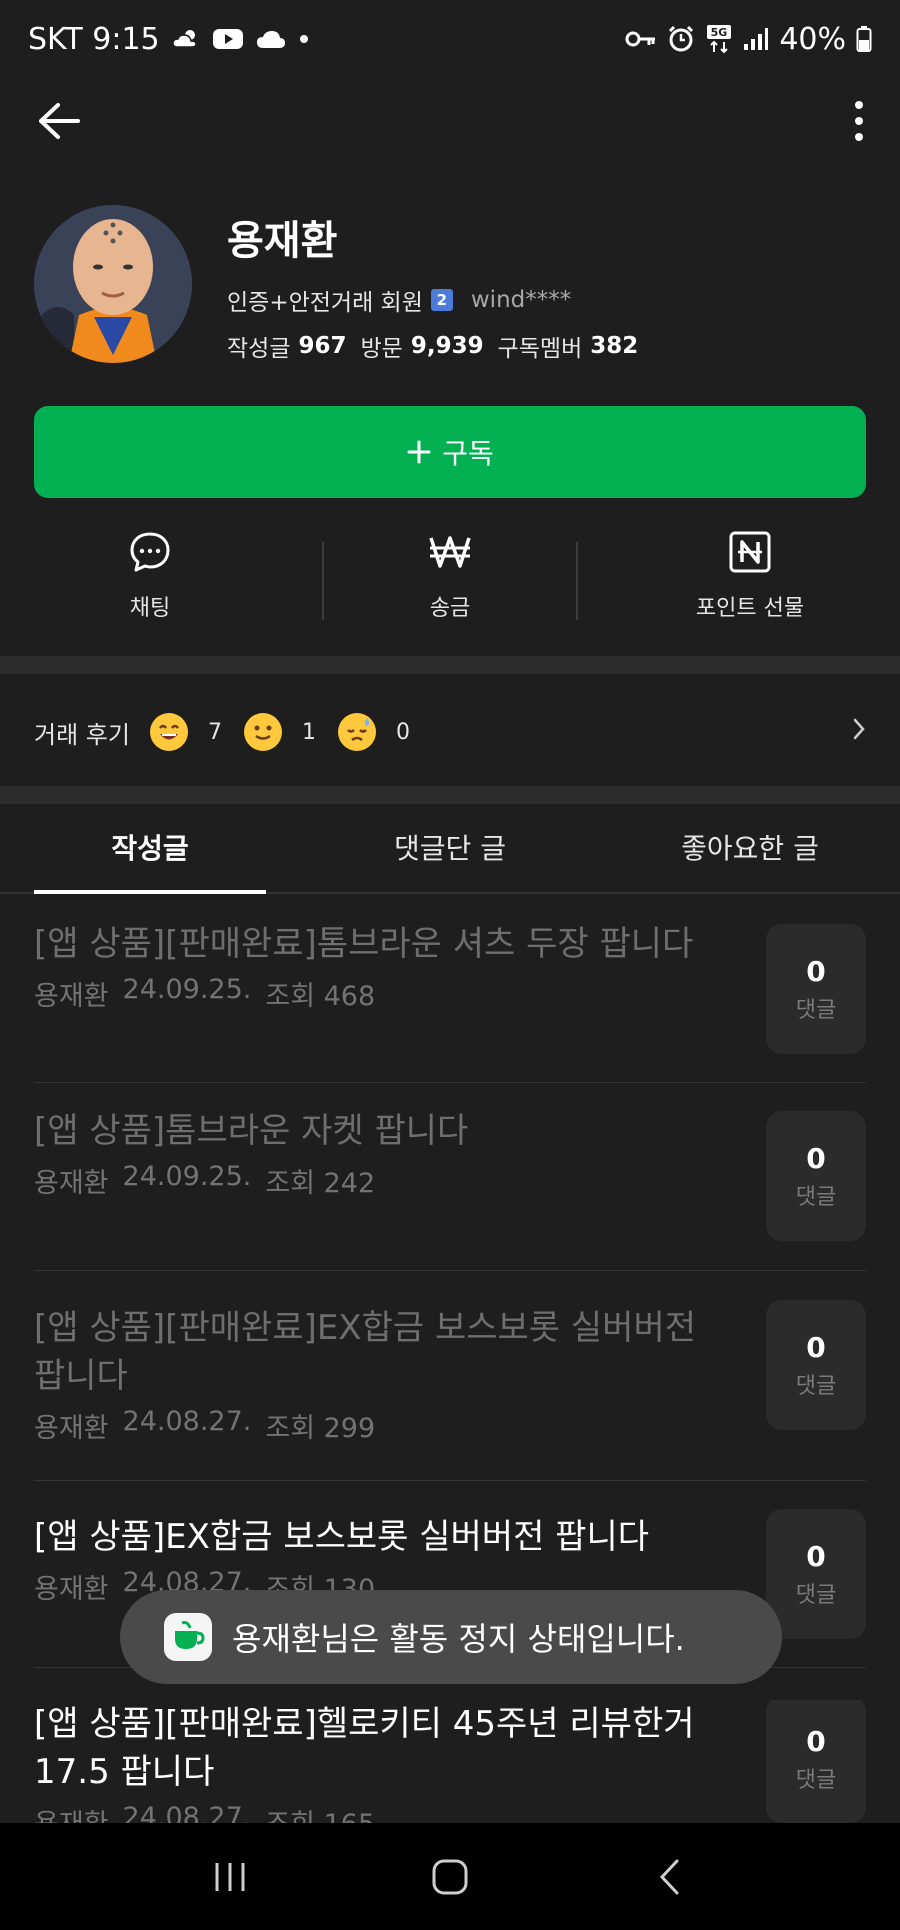 The width and height of the screenshot is (900, 1930). What do you see at coordinates (320, 1812) in the screenshot?
I see `post-views: 조회 165` at bounding box center [320, 1812].